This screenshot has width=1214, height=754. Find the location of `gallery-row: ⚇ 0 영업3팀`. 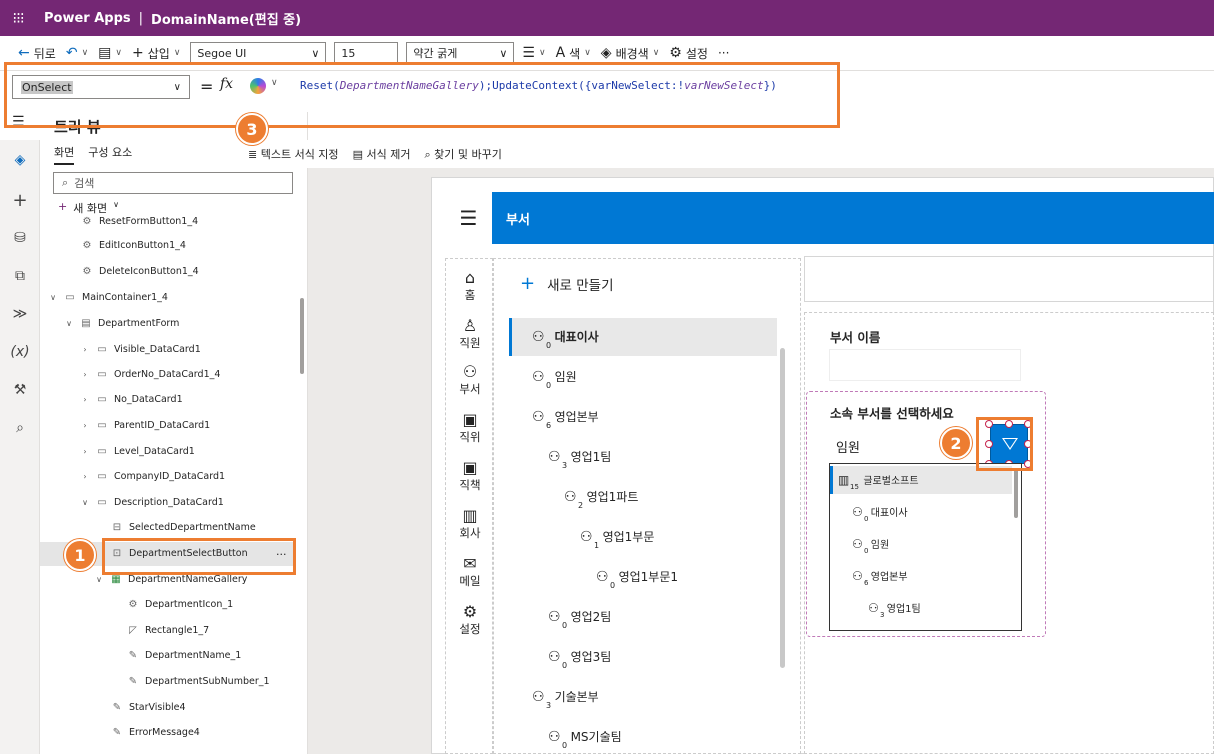

gallery-row: ⚇ 0 영업3팀 is located at coordinates (579, 659).